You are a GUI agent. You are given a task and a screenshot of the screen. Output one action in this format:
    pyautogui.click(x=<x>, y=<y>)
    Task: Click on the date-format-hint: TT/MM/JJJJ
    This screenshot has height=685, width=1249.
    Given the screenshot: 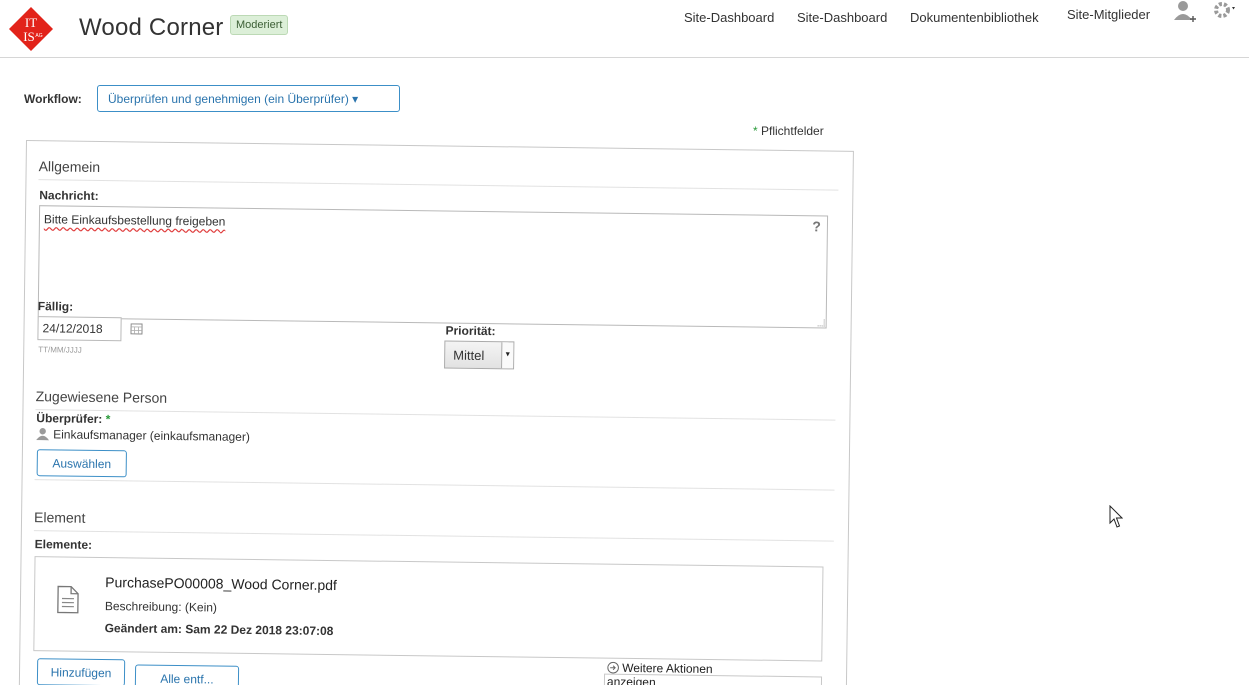 What is the action you would take?
    pyautogui.click(x=60, y=350)
    